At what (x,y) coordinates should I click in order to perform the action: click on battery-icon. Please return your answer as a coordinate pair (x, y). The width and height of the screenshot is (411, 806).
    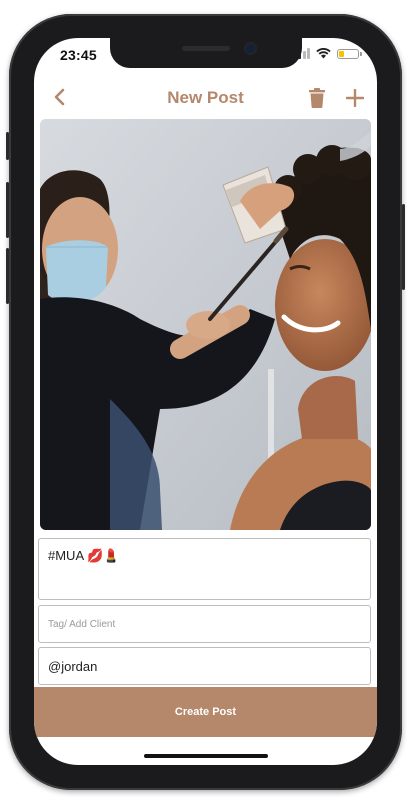
    Looking at the image, I should click on (349, 53).